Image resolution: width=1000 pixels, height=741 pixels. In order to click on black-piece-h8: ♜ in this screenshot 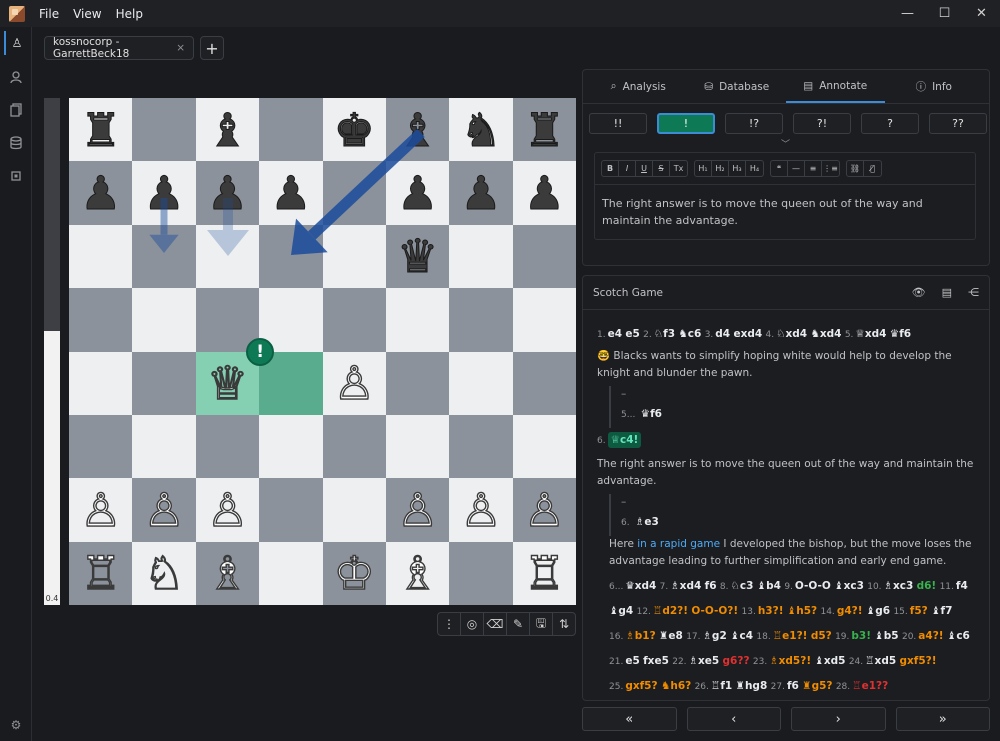, I will do `click(544, 129)`.